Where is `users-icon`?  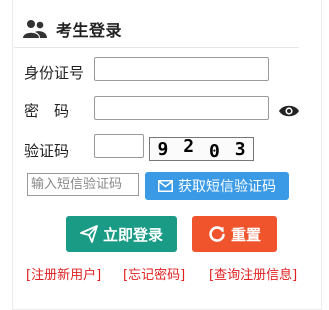 users-icon is located at coordinates (35, 29).